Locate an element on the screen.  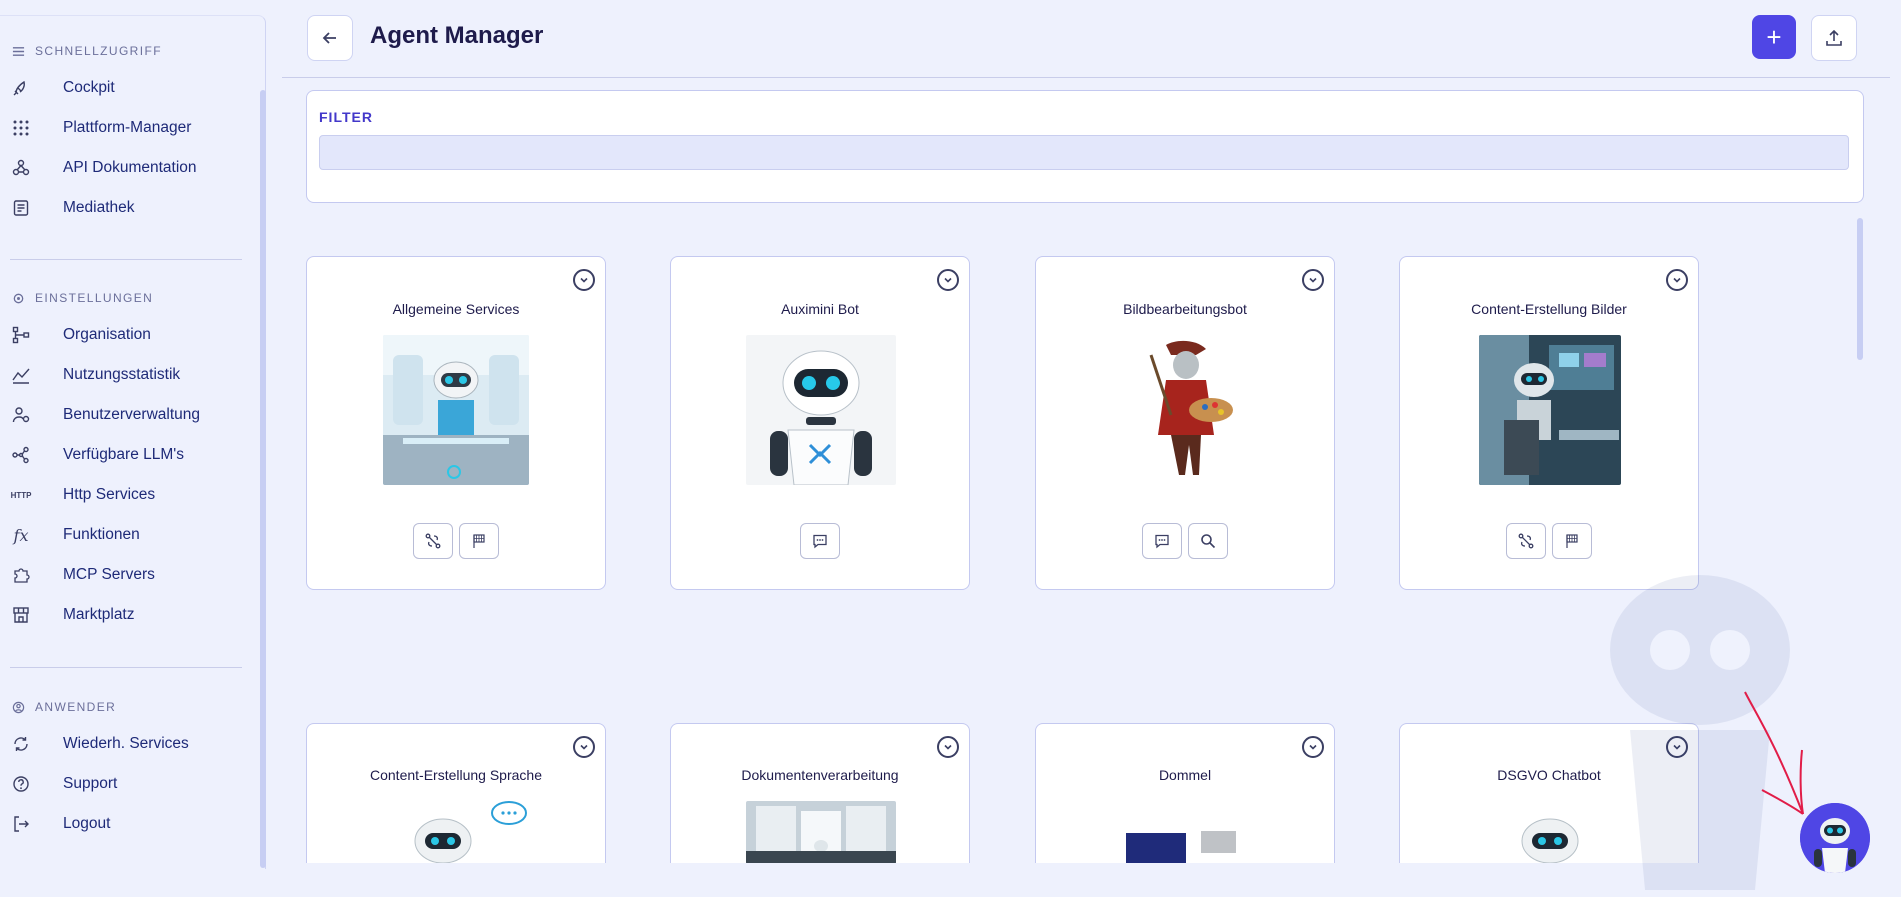
sidebar-item-wiederh-services: Wiederh. Services is located at coordinates (127, 744).